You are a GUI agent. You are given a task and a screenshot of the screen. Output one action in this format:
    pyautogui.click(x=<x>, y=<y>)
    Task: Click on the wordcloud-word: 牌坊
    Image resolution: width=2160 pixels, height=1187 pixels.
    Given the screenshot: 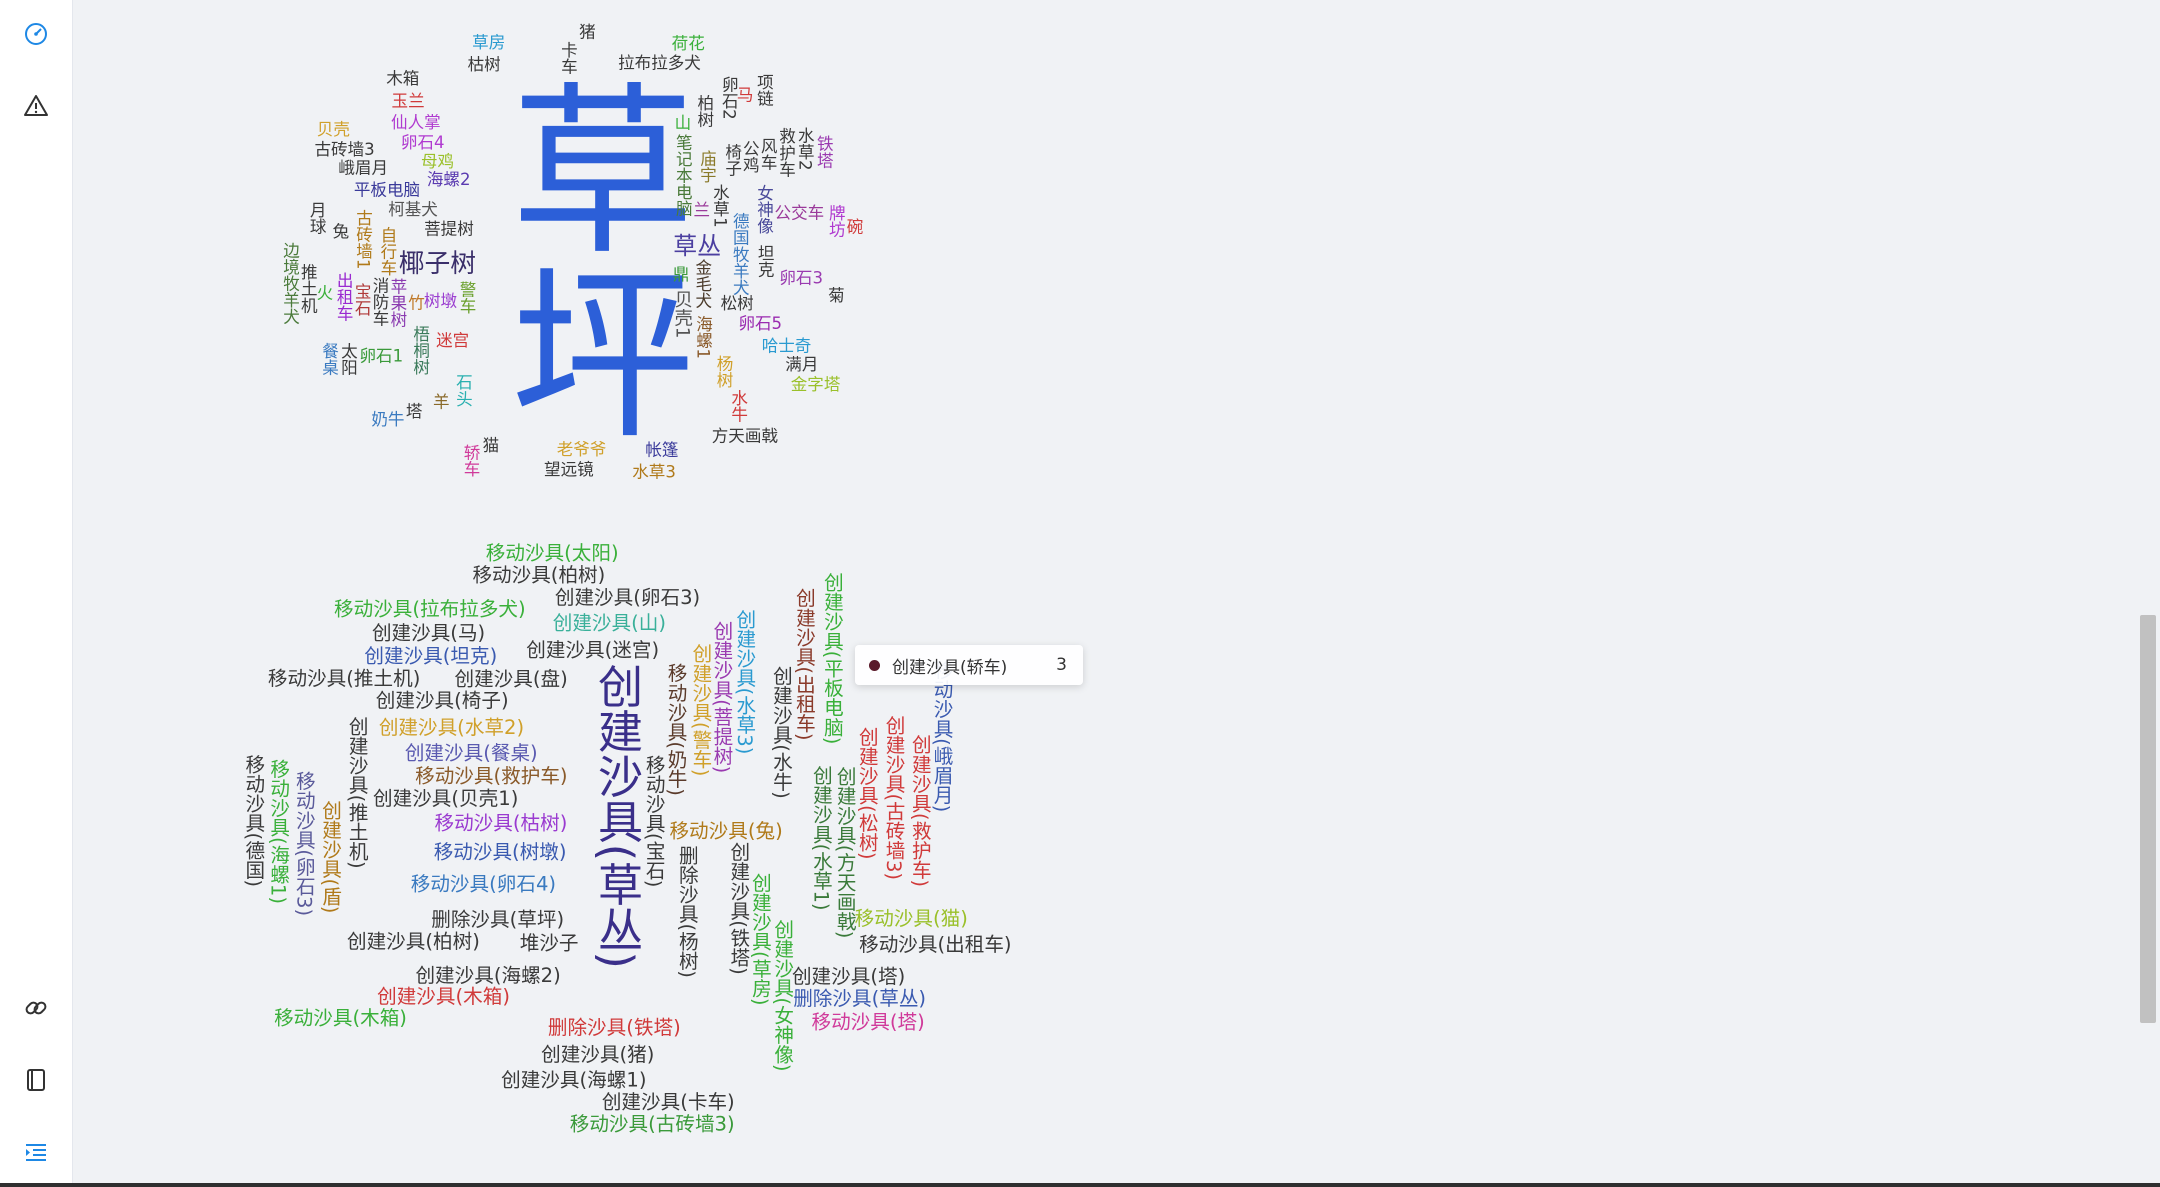 What is the action you would take?
    pyautogui.click(x=835, y=221)
    